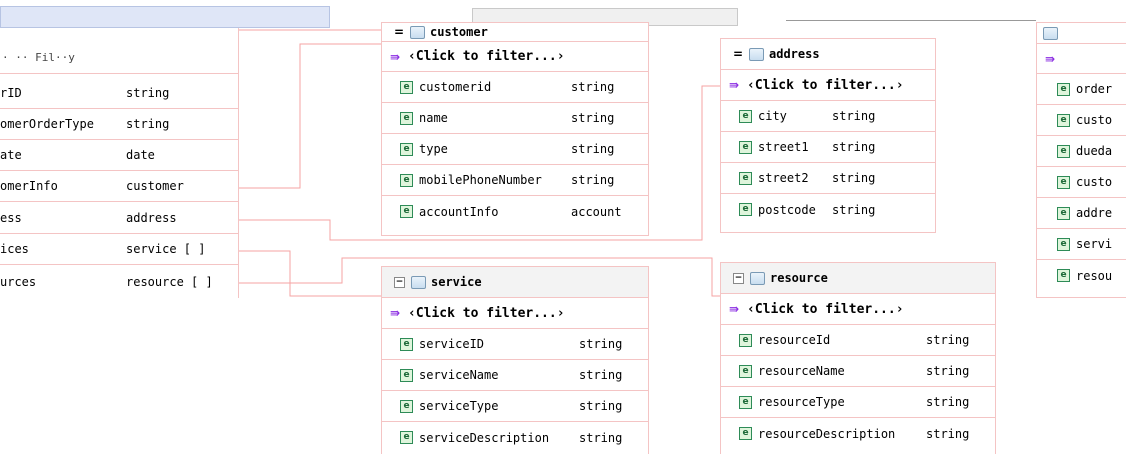  What do you see at coordinates (858, 371) in the screenshot?
I see `table-row: e resourceName string` at bounding box center [858, 371].